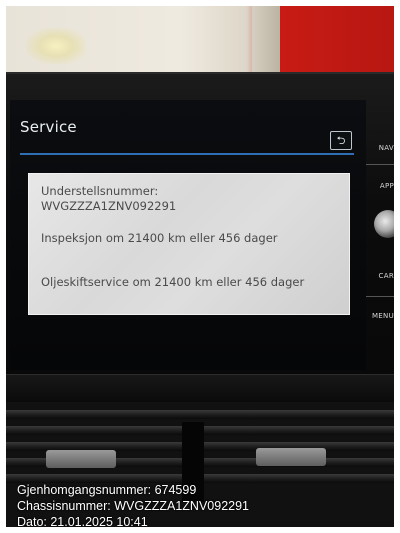 The image size is (400, 533). I want to click on vent-slat, so click(200, 414).